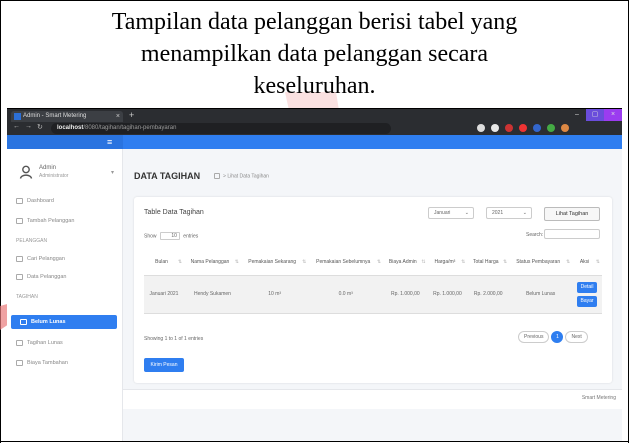  What do you see at coordinates (466, 213) in the screenshot?
I see `chevron-down-icon: ⌄` at bounding box center [466, 213].